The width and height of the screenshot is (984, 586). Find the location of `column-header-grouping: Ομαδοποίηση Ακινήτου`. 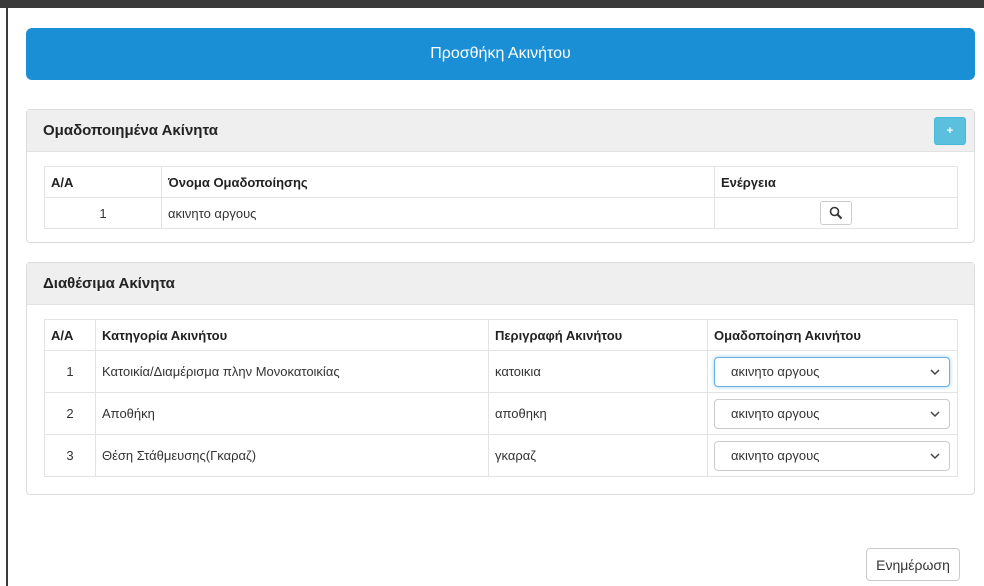

column-header-grouping: Ομαδοποίηση Ακινήτου is located at coordinates (832, 335).